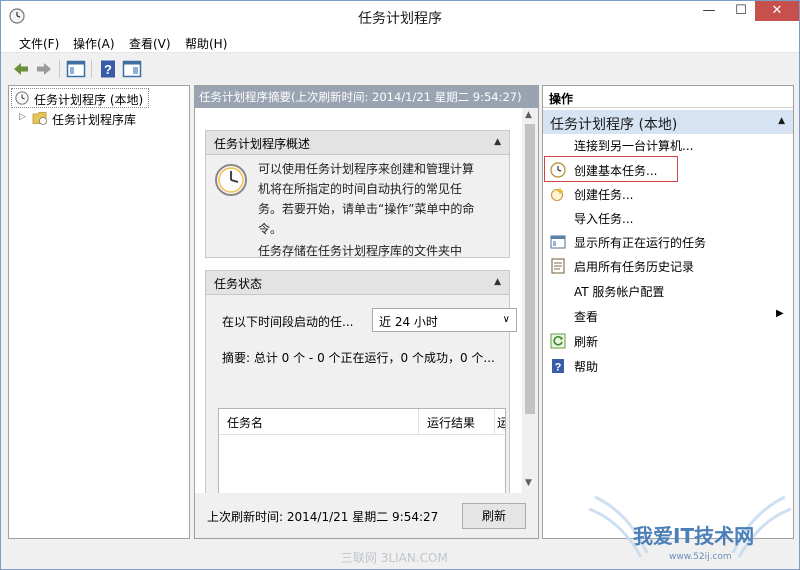 The height and width of the screenshot is (570, 800). I want to click on menu-view: 查看(V), so click(150, 43).